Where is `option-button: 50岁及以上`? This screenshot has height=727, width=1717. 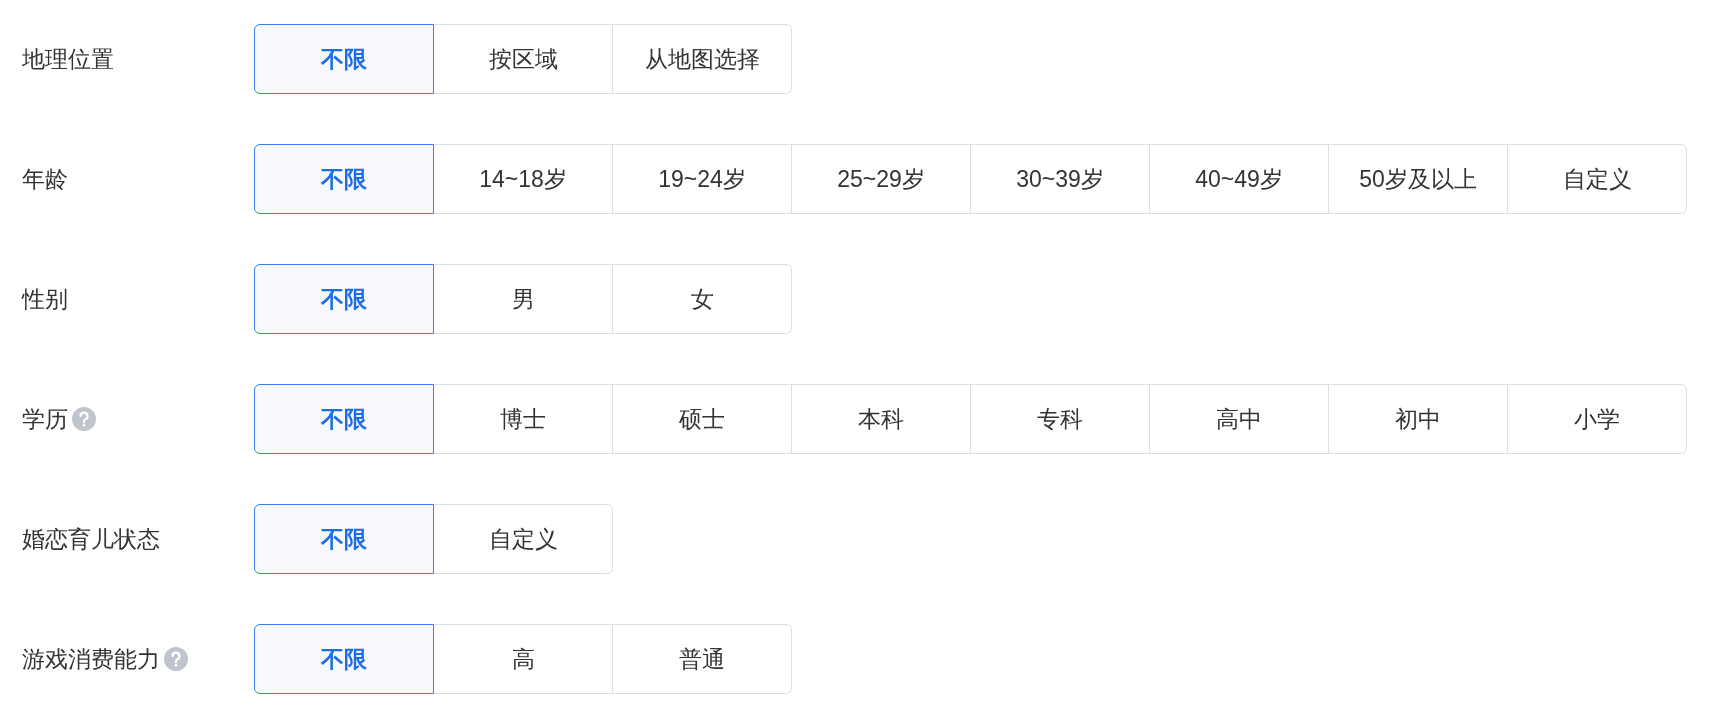
option-button: 50岁及以上 is located at coordinates (1418, 179).